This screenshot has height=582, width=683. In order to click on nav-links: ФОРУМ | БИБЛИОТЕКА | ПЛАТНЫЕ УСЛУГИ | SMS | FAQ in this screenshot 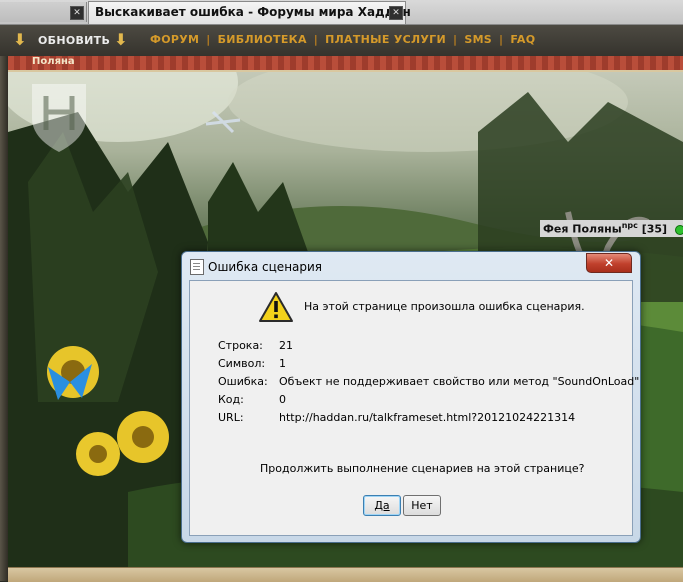, I will do `click(342, 39)`.